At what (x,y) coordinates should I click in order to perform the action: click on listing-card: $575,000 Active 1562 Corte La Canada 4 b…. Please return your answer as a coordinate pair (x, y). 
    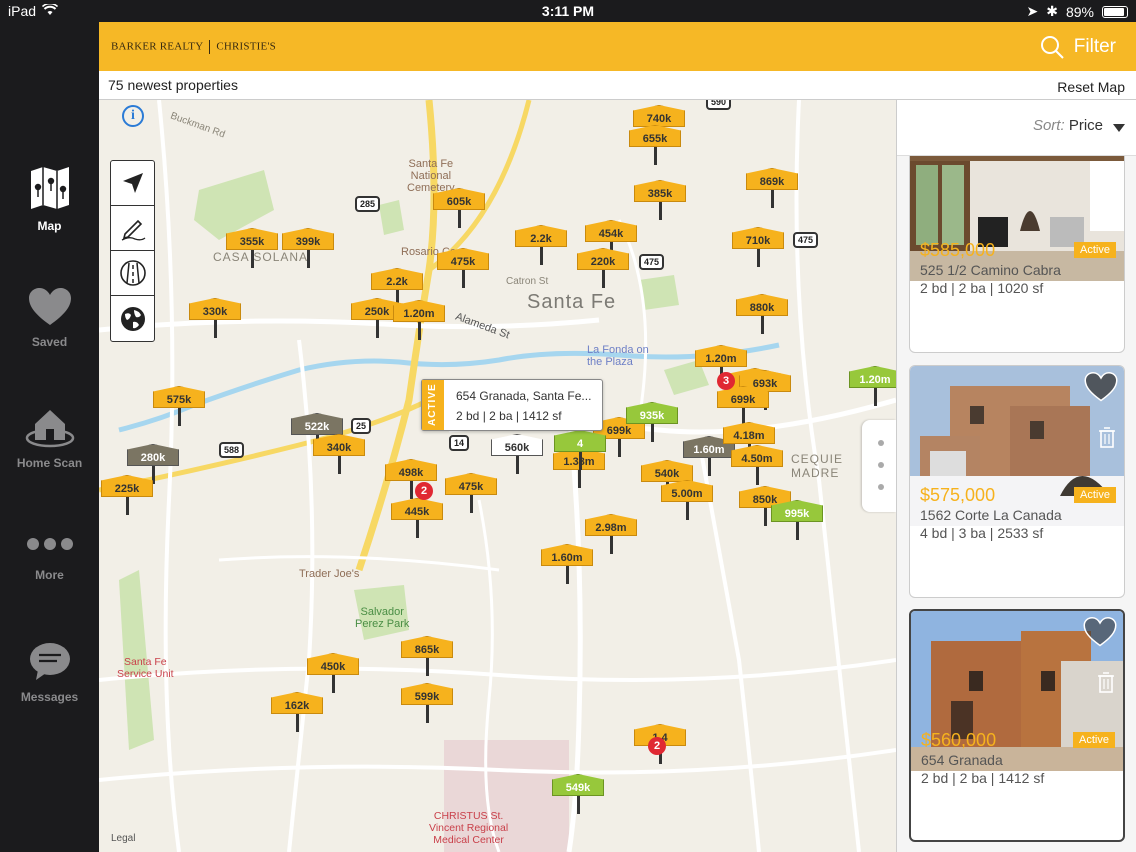
    Looking at the image, I should click on (1017, 481).